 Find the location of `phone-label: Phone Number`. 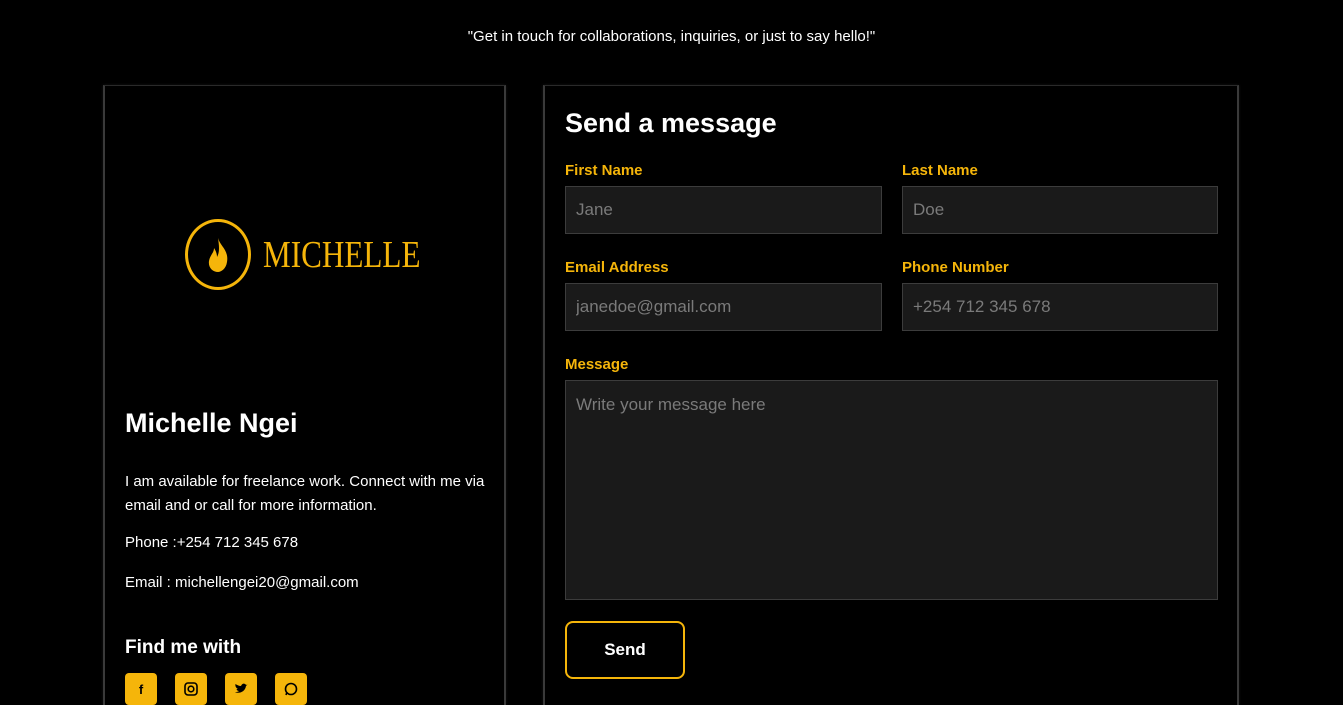

phone-label: Phone Number is located at coordinates (955, 267).